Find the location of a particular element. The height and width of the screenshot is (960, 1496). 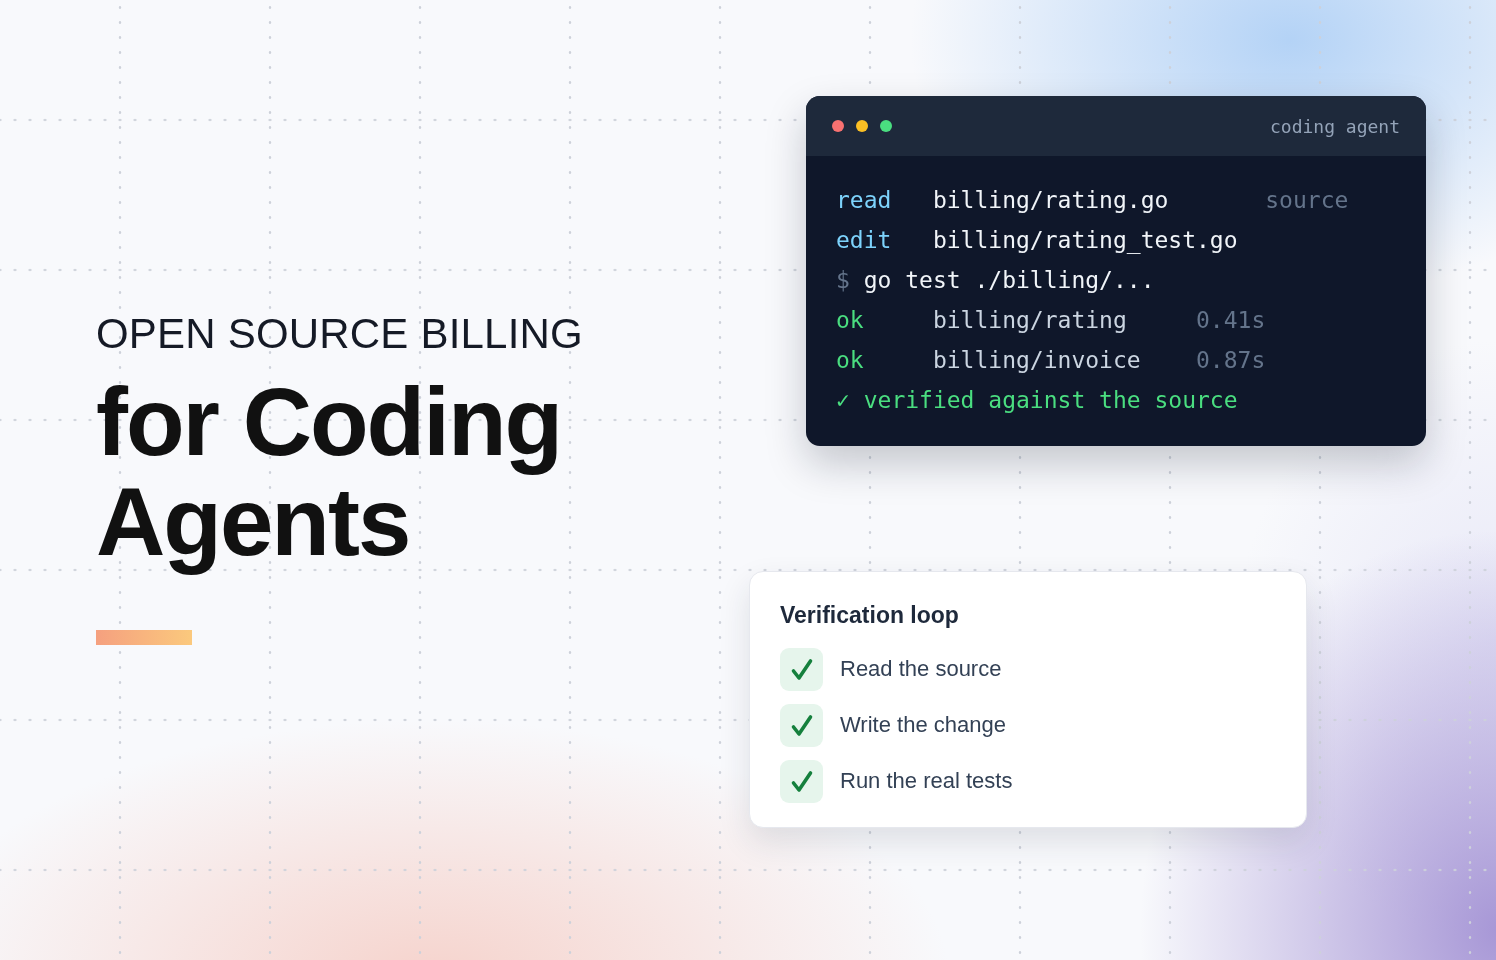

eyebrow-heading: OPEN SOURCE BILLING is located at coordinates (339, 334).